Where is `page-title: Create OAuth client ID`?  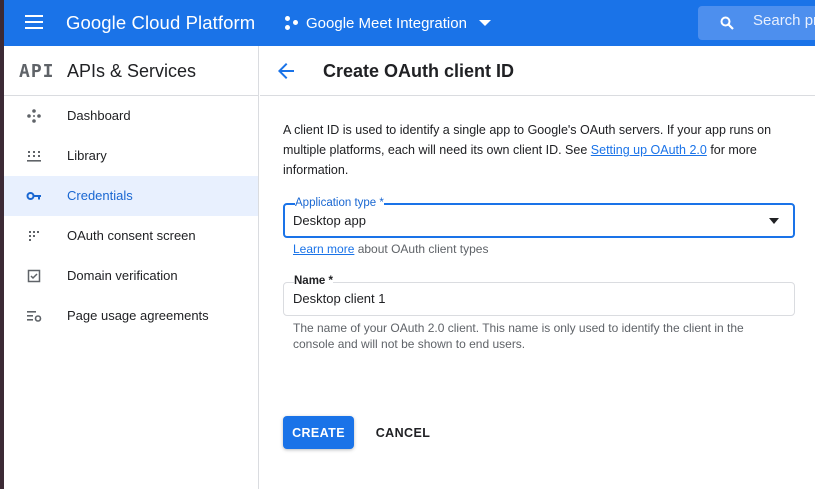
page-title: Create OAuth client ID is located at coordinates (419, 71).